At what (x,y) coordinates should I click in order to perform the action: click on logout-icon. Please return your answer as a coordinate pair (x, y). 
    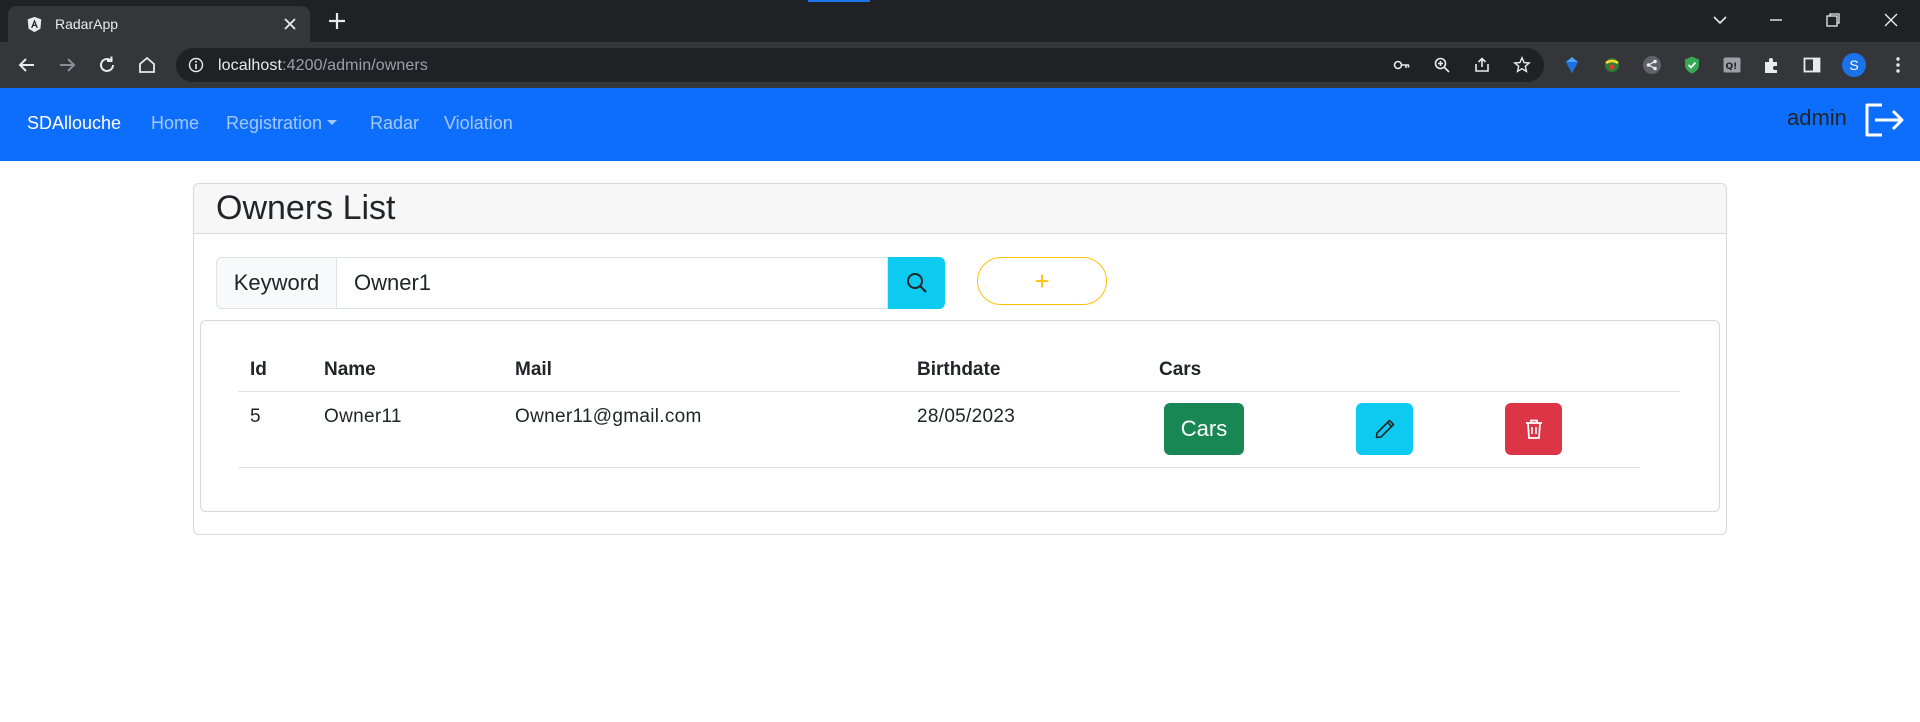
    Looking at the image, I should click on (1884, 120).